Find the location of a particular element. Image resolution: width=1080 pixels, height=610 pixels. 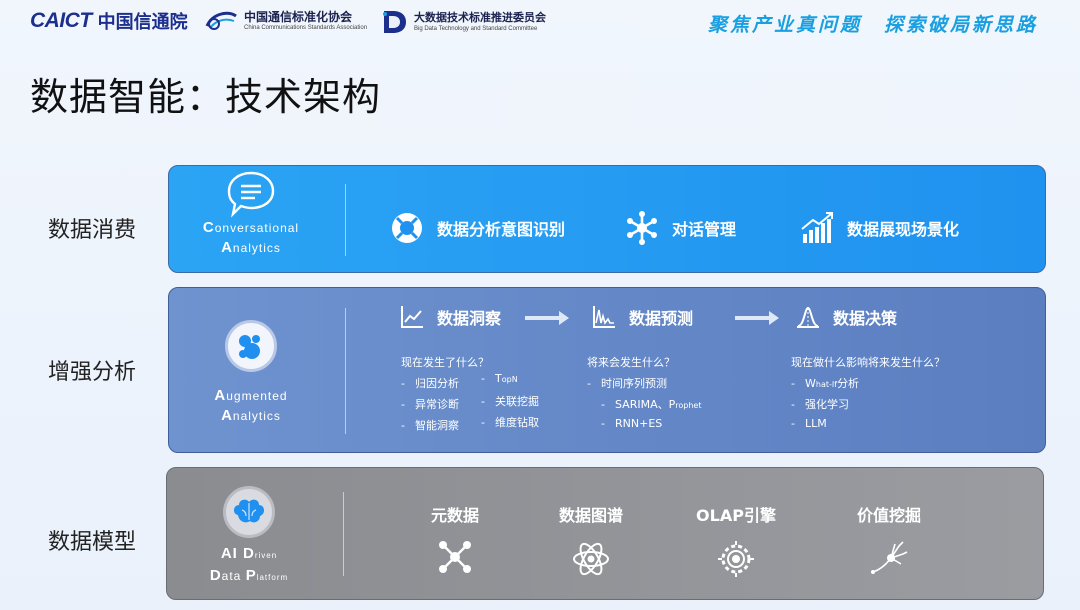

caict-logo: CAICT 中国信通院 is located at coordinates (109, 21).